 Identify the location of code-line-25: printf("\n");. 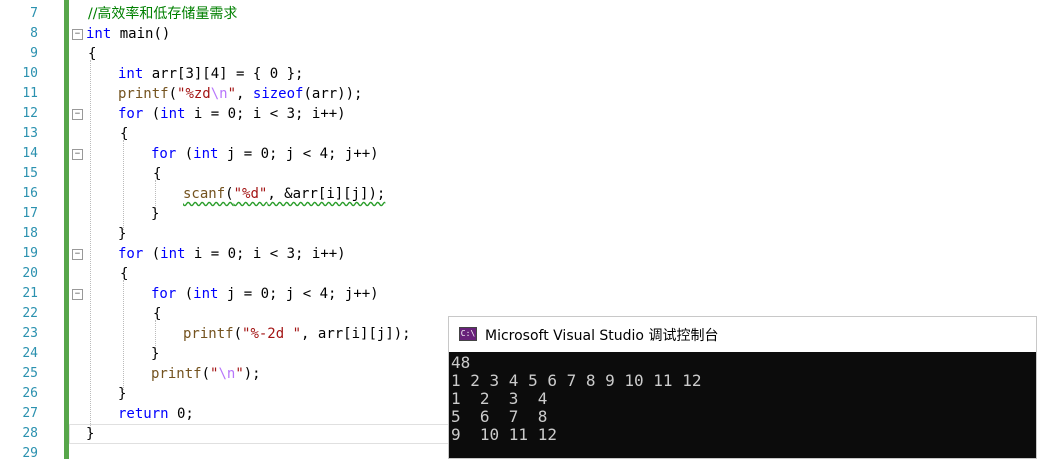
(206, 374).